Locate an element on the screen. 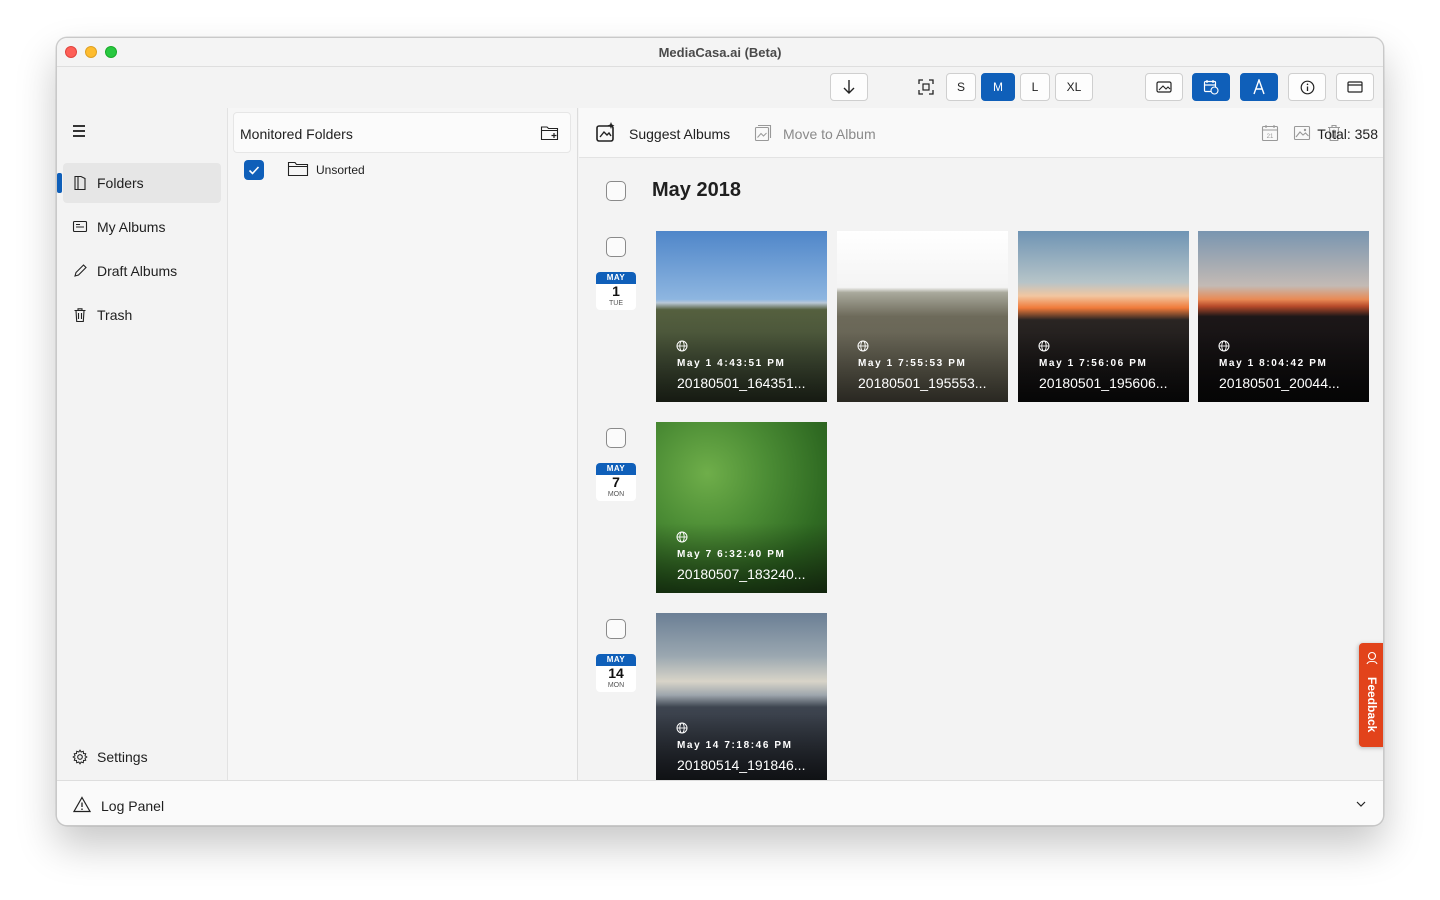 Image resolution: width=1440 pixels, height=900 pixels. photo-time: May 1 7:56:06 PM is located at coordinates (1093, 363).